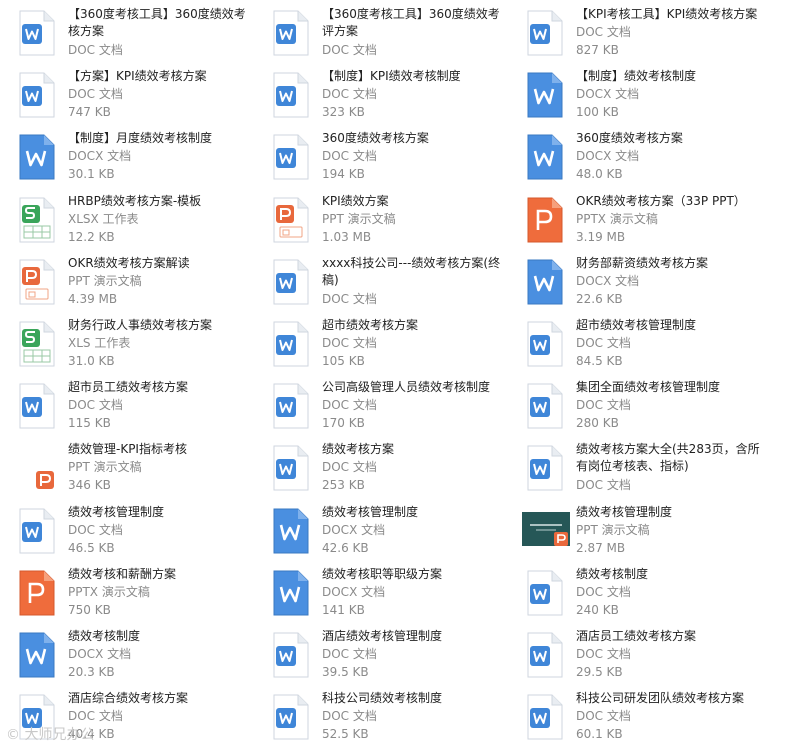  I want to click on file-name: 财务行政人事绩效考核方案, so click(140, 325).